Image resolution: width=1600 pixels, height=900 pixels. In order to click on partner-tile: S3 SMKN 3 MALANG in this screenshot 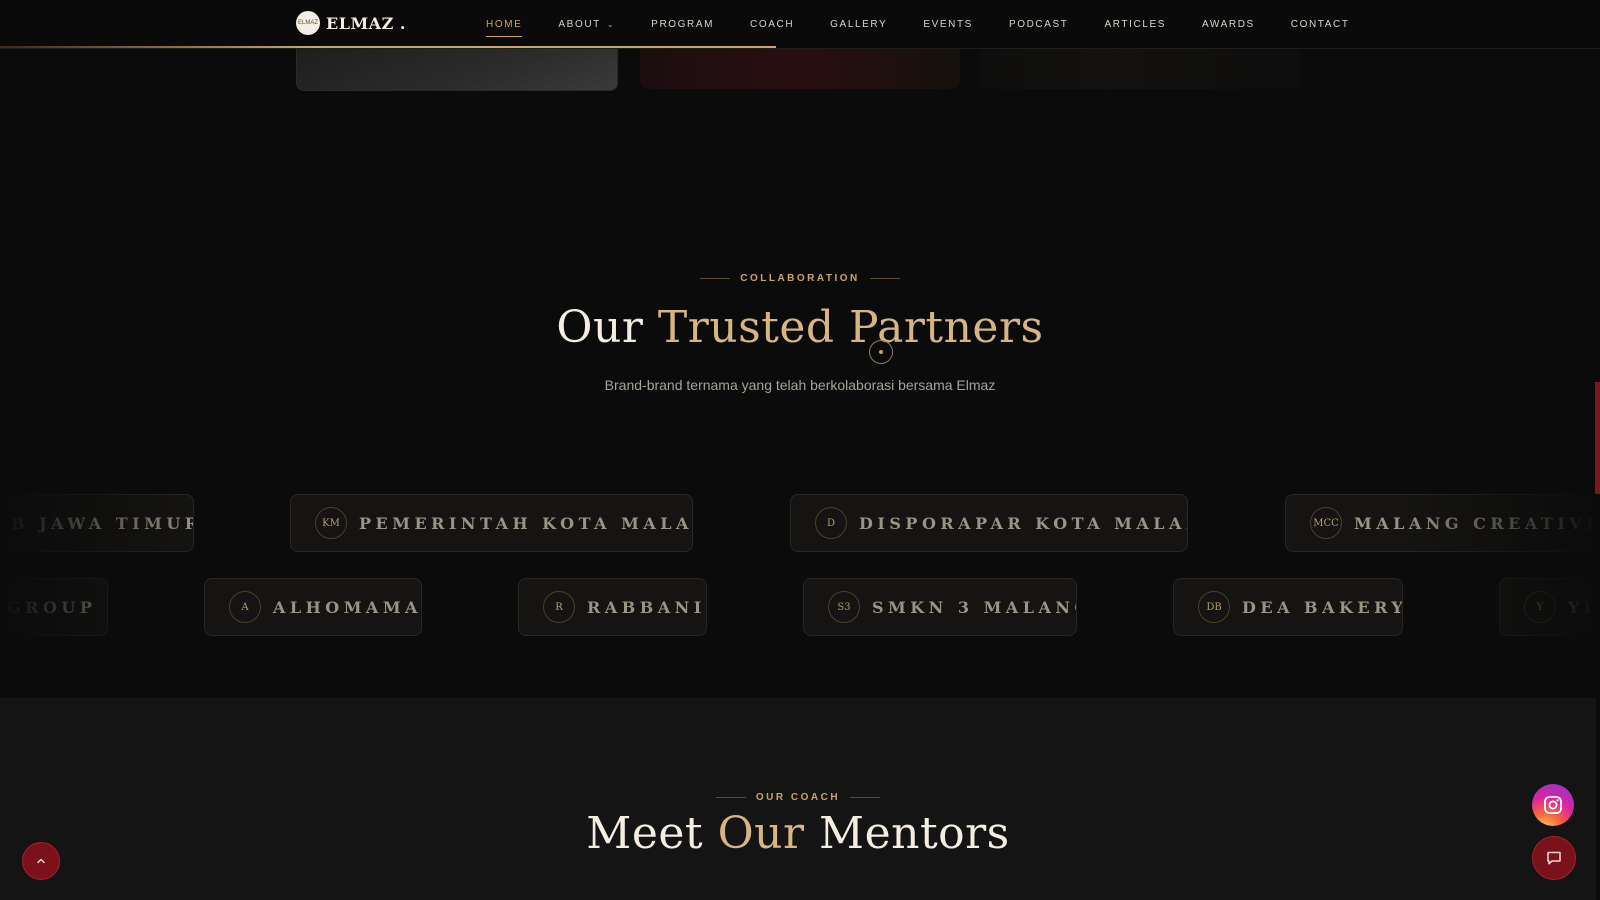, I will do `click(940, 607)`.